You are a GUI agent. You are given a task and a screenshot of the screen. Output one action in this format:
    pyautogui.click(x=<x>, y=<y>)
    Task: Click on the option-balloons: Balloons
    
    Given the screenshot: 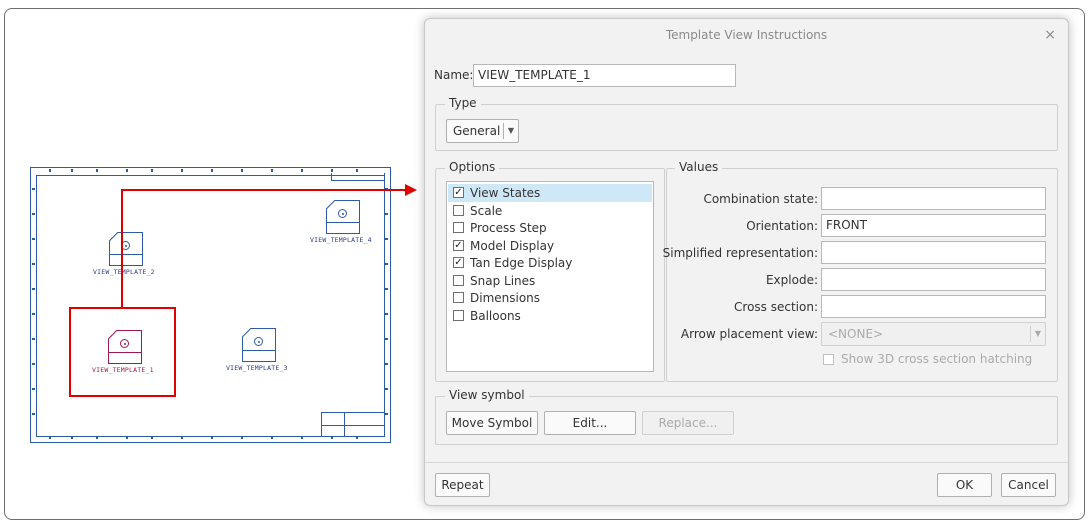 What is the action you would take?
    pyautogui.click(x=550, y=316)
    